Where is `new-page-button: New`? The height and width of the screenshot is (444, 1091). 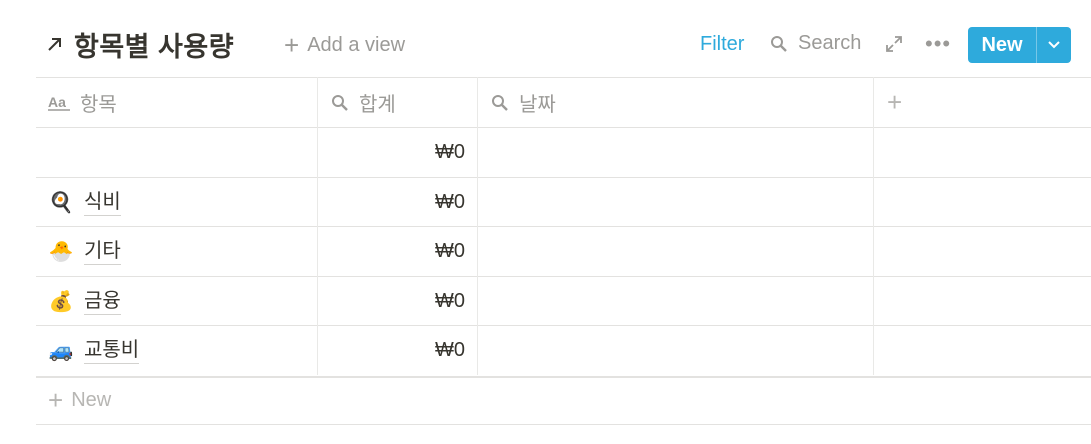
new-page-button: New is located at coordinates (1019, 45).